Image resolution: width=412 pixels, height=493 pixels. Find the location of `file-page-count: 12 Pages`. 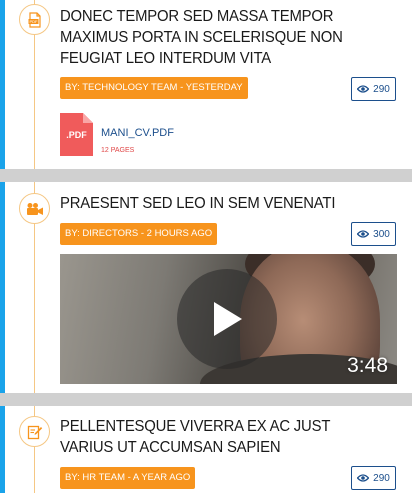

file-page-count: 12 Pages is located at coordinates (118, 150).